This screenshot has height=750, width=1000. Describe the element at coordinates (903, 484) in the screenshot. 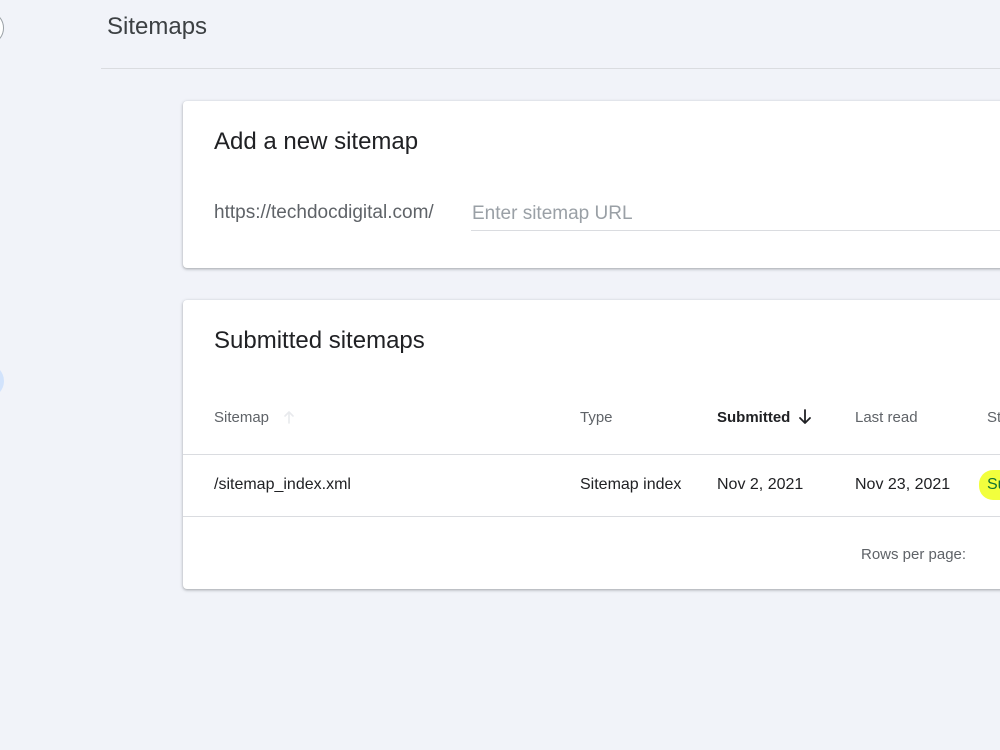

I see `cell-last-read: Nov 23, 2021` at that location.